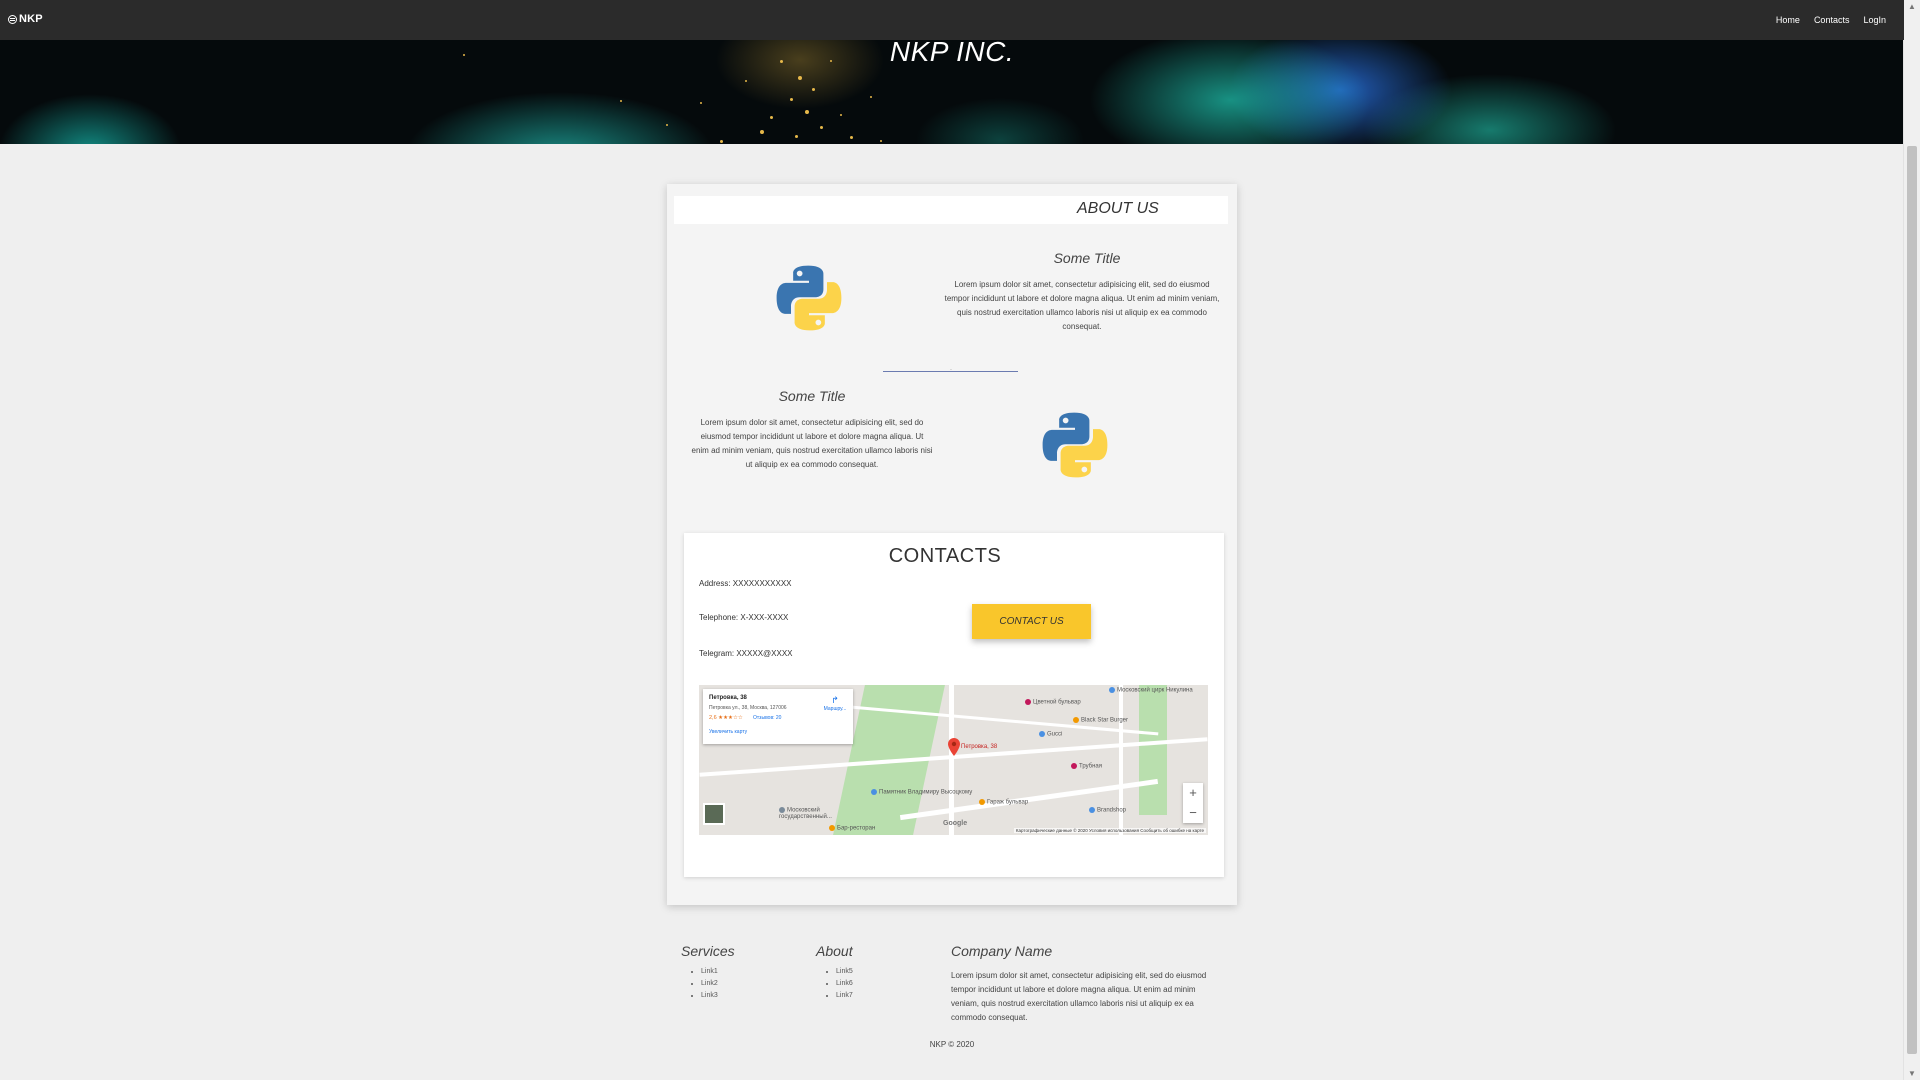 The height and width of the screenshot is (1080, 1920). Describe the element at coordinates (1031, 621) in the screenshot. I see `contact-us-button: CONTACT US` at that location.